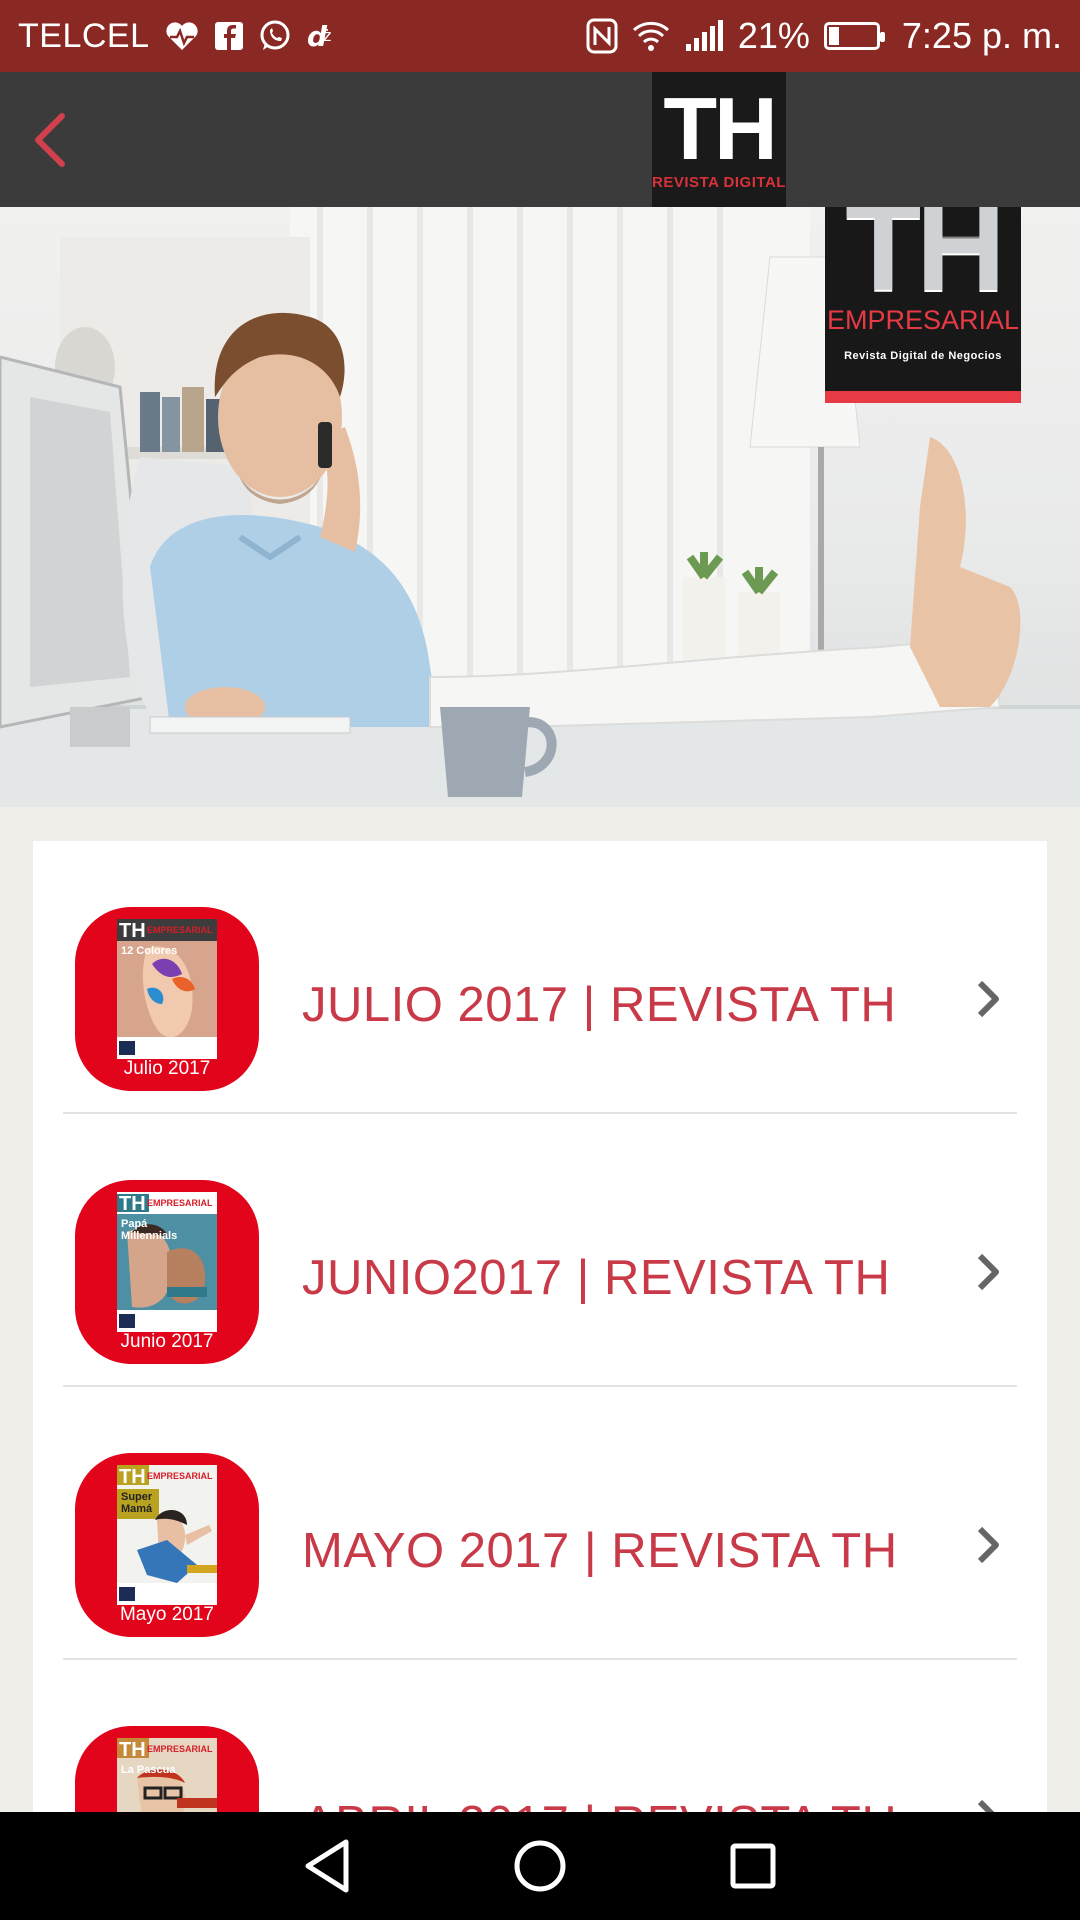  Describe the element at coordinates (137, 1503) in the screenshot. I see `cover-headline: Super Mamá` at that location.